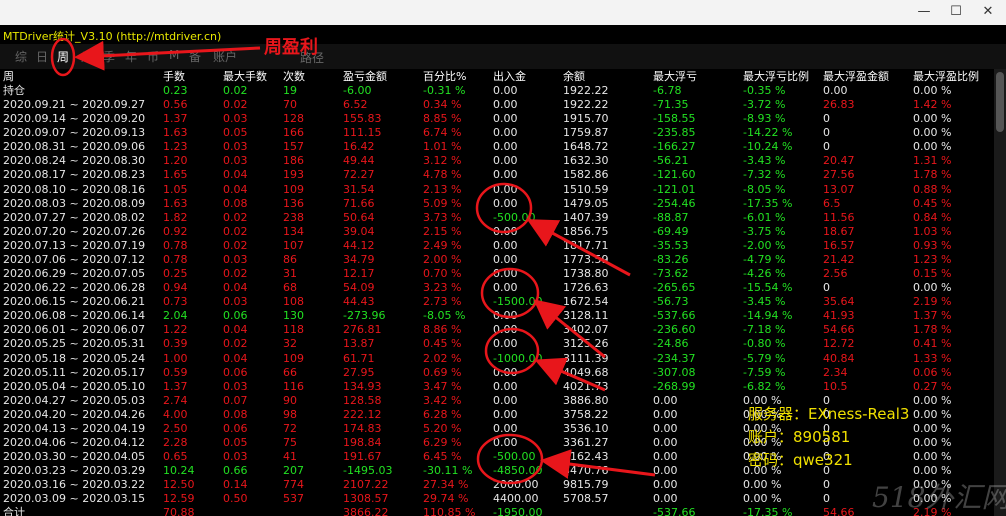  What do you see at coordinates (235, 274) in the screenshot?
I see `cell-col-2: 0.02` at bounding box center [235, 274].